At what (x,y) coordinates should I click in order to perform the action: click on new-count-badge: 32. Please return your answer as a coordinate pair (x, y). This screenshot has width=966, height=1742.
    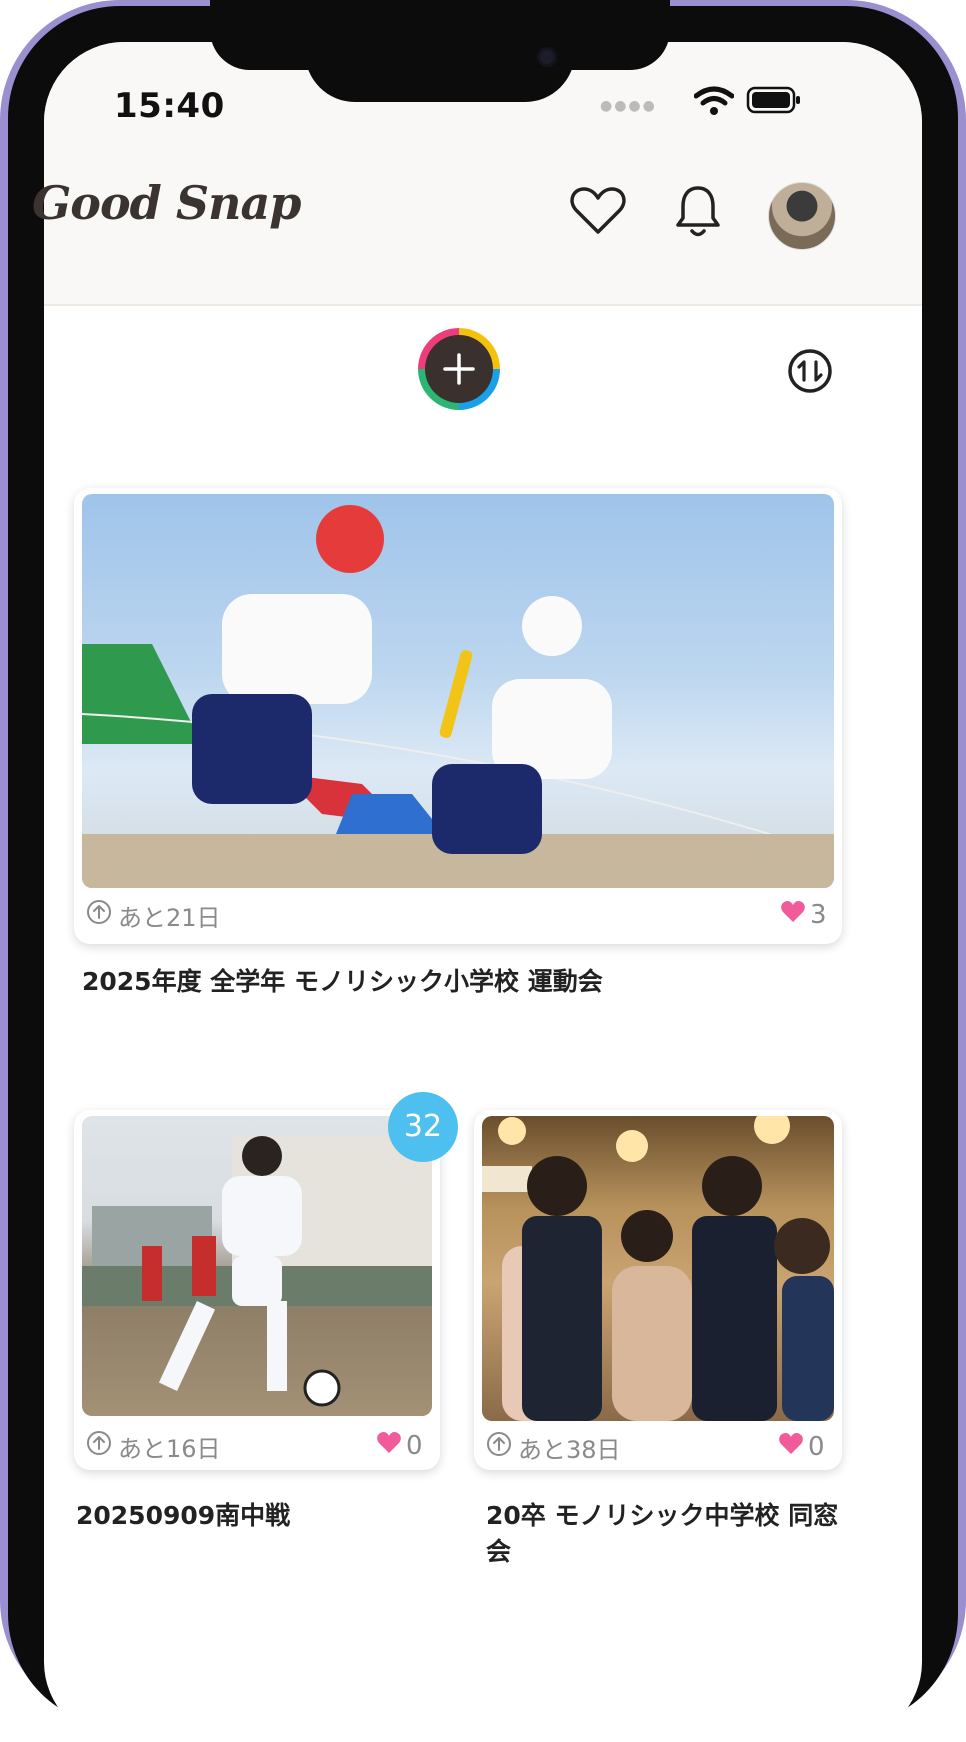
    Looking at the image, I should click on (423, 1127).